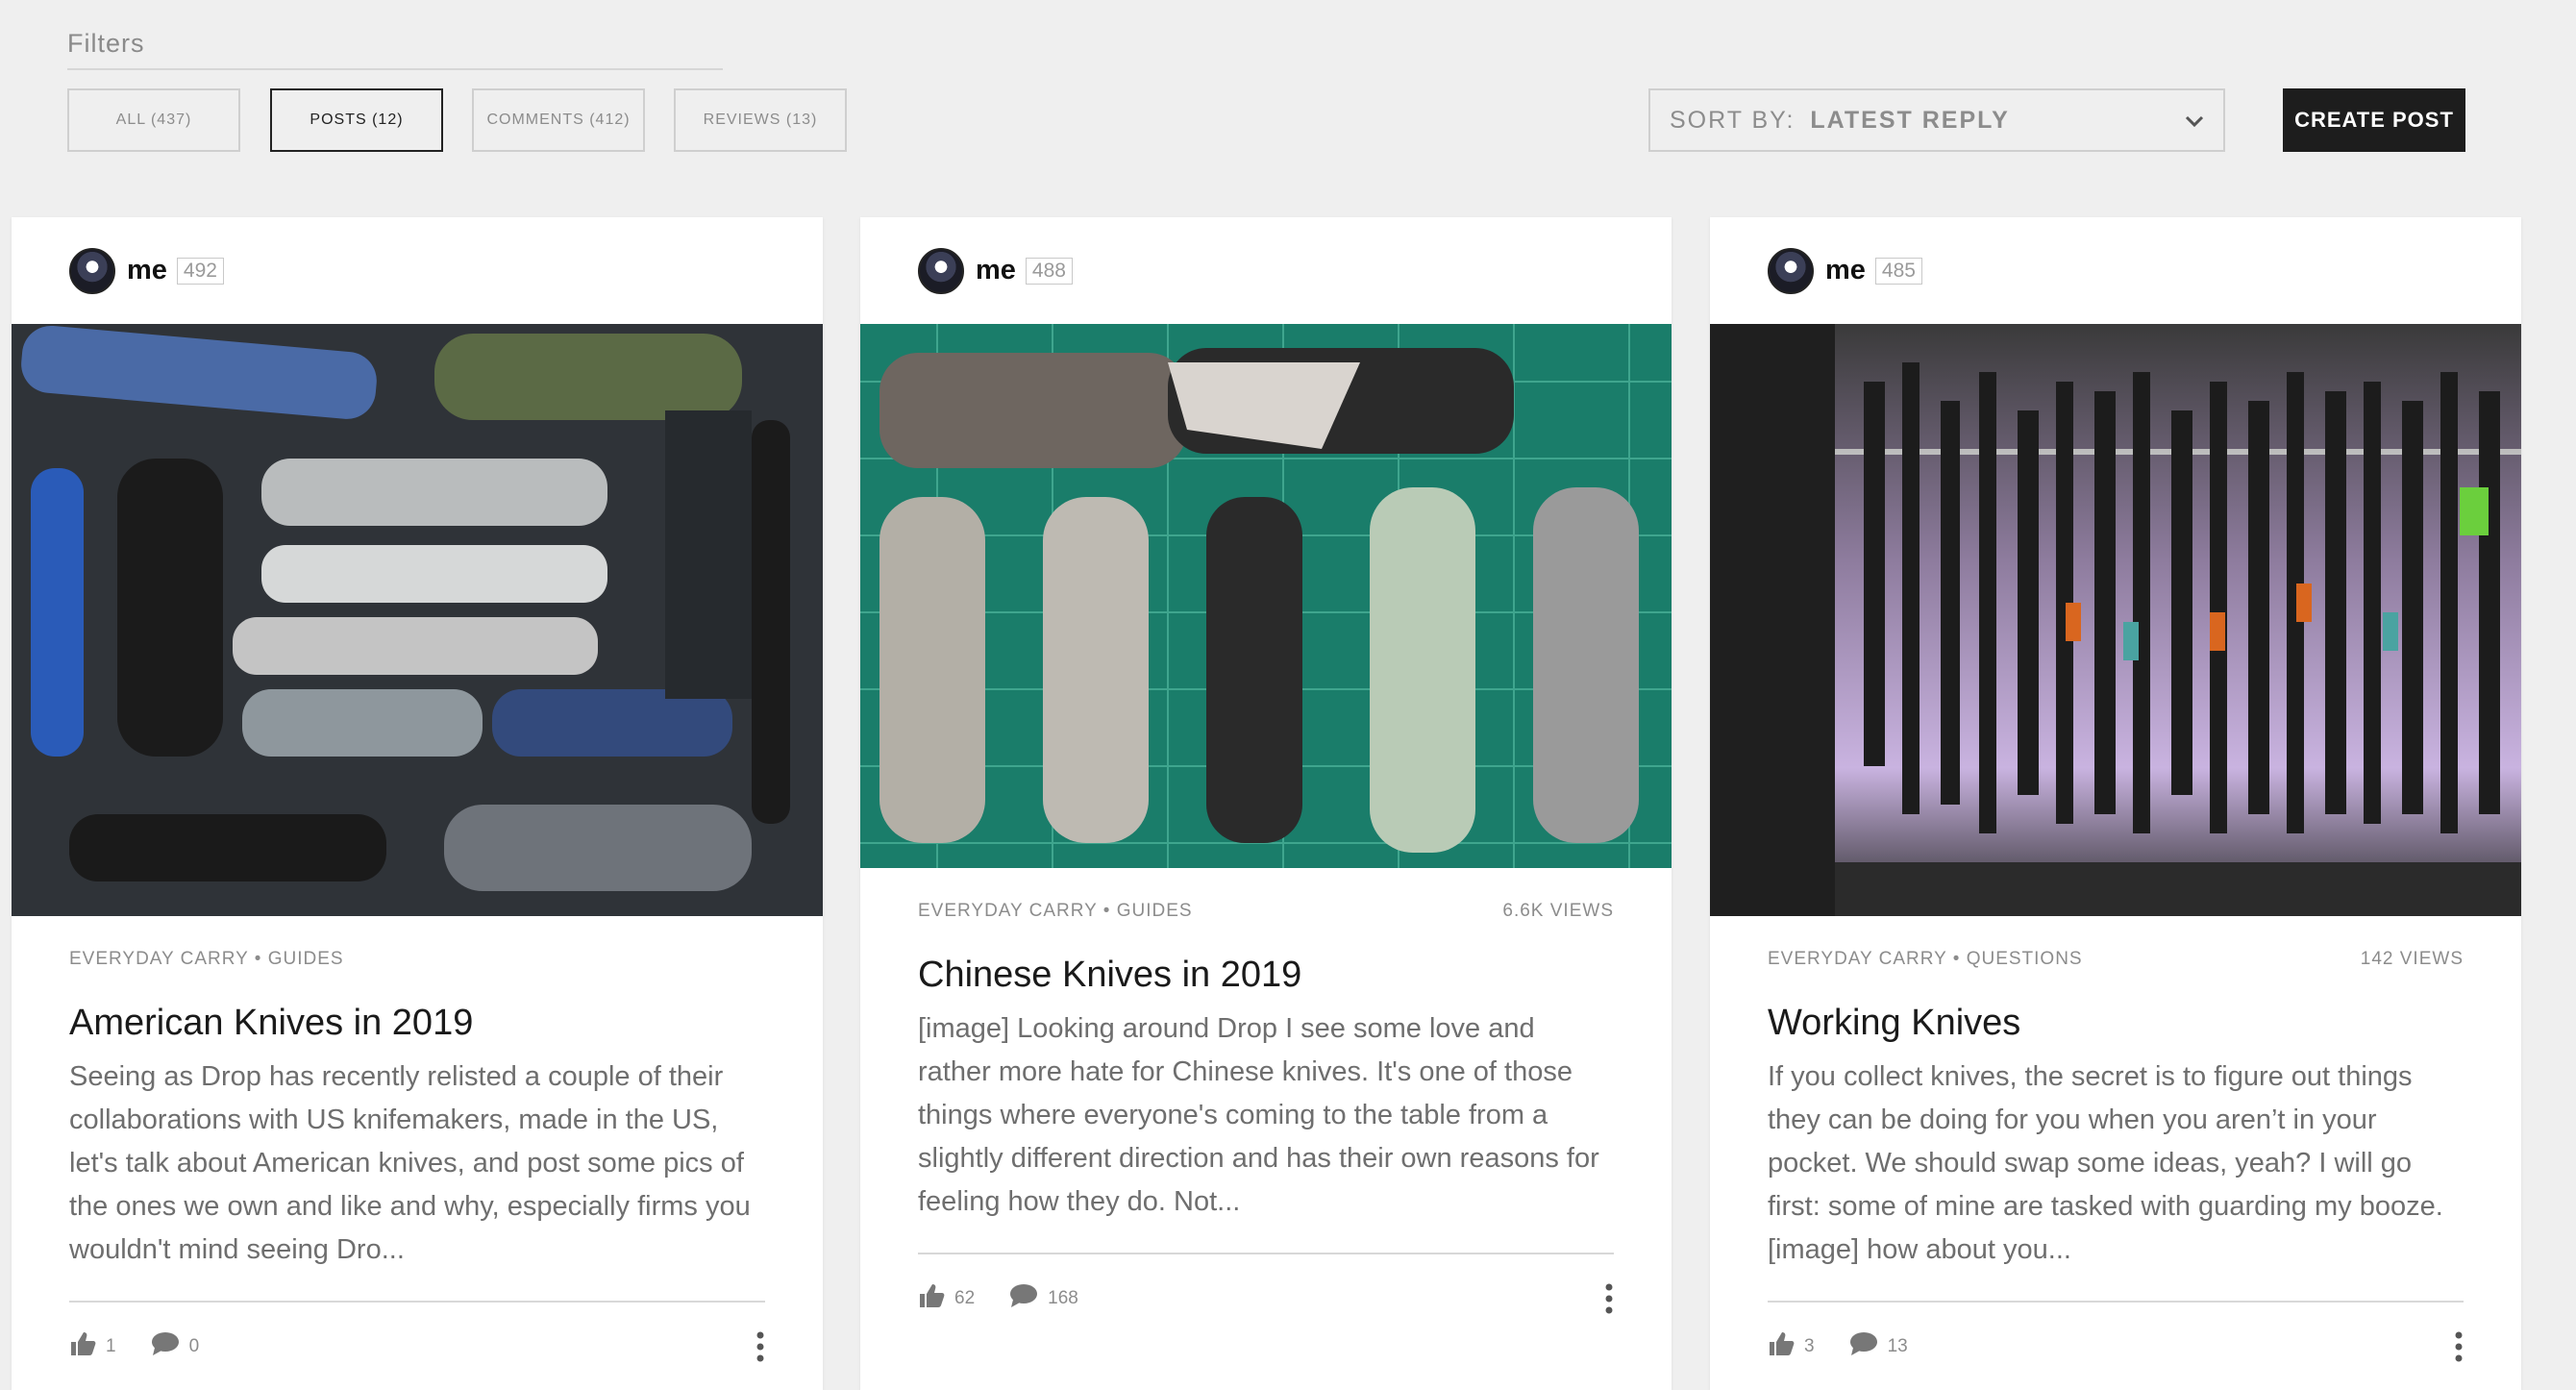 This screenshot has width=2576, height=1390. What do you see at coordinates (1810, 1346) in the screenshot?
I see `like-count: 3` at bounding box center [1810, 1346].